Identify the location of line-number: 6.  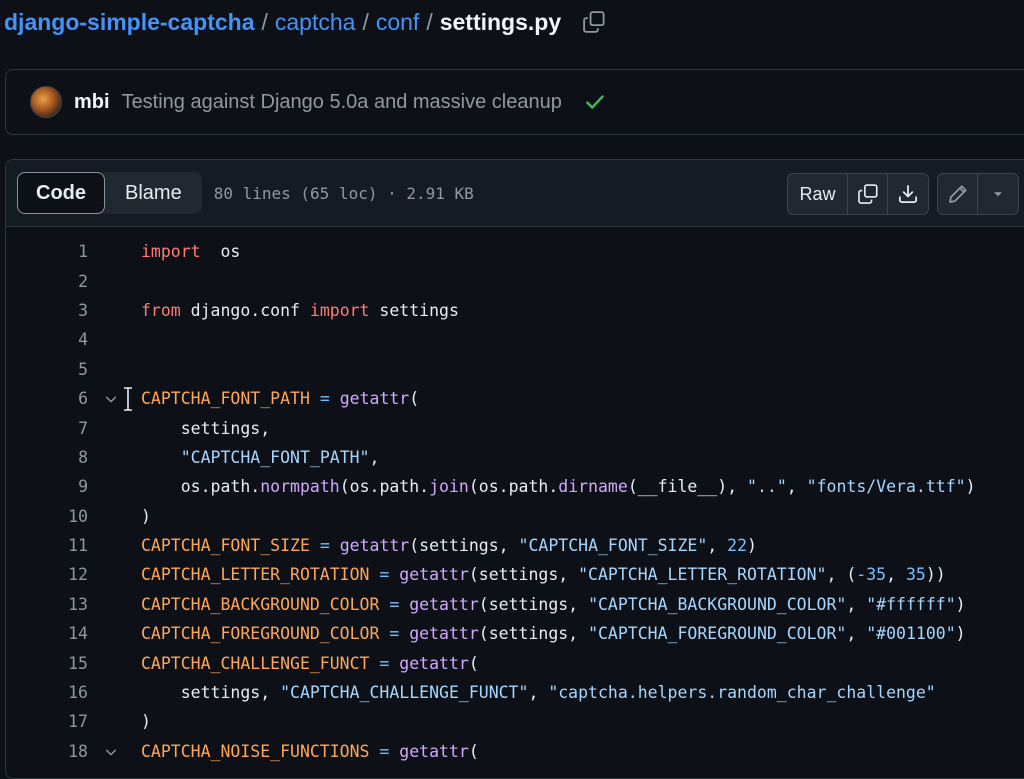
(58, 398).